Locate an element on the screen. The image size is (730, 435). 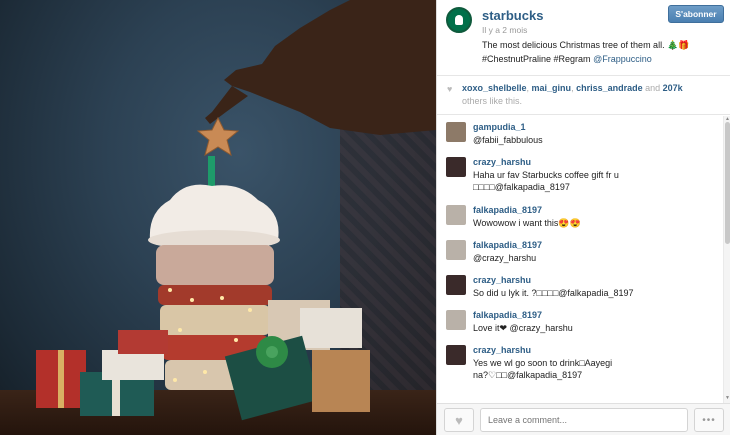
comments-scrollbar: ▲ ▼ is located at coordinates (726, 259).